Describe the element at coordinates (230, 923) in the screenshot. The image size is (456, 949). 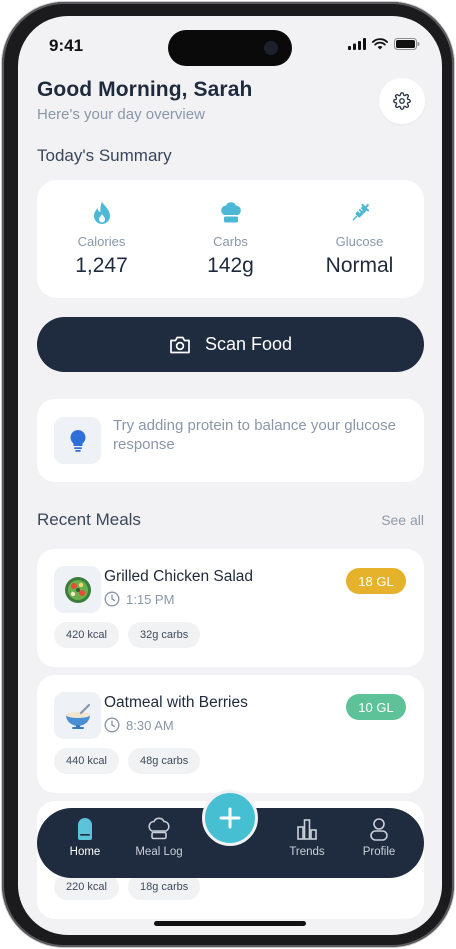
I see `home-indicator` at that location.